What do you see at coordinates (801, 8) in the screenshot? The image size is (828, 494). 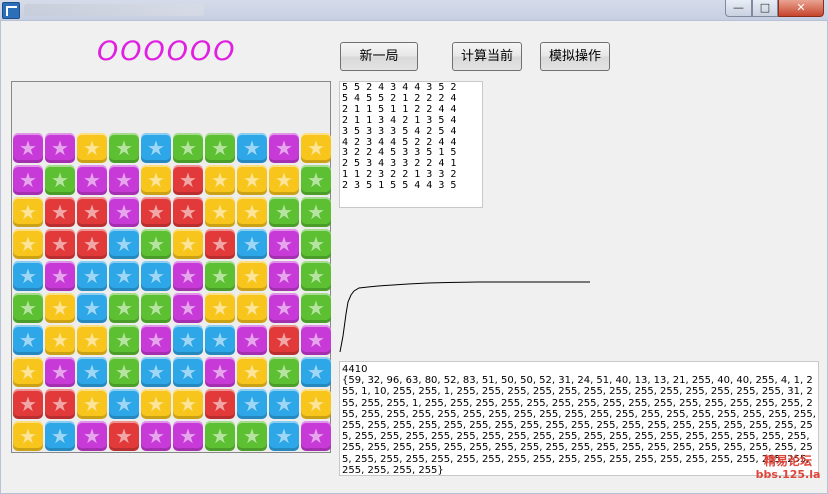 I see `close-button: ✕` at bounding box center [801, 8].